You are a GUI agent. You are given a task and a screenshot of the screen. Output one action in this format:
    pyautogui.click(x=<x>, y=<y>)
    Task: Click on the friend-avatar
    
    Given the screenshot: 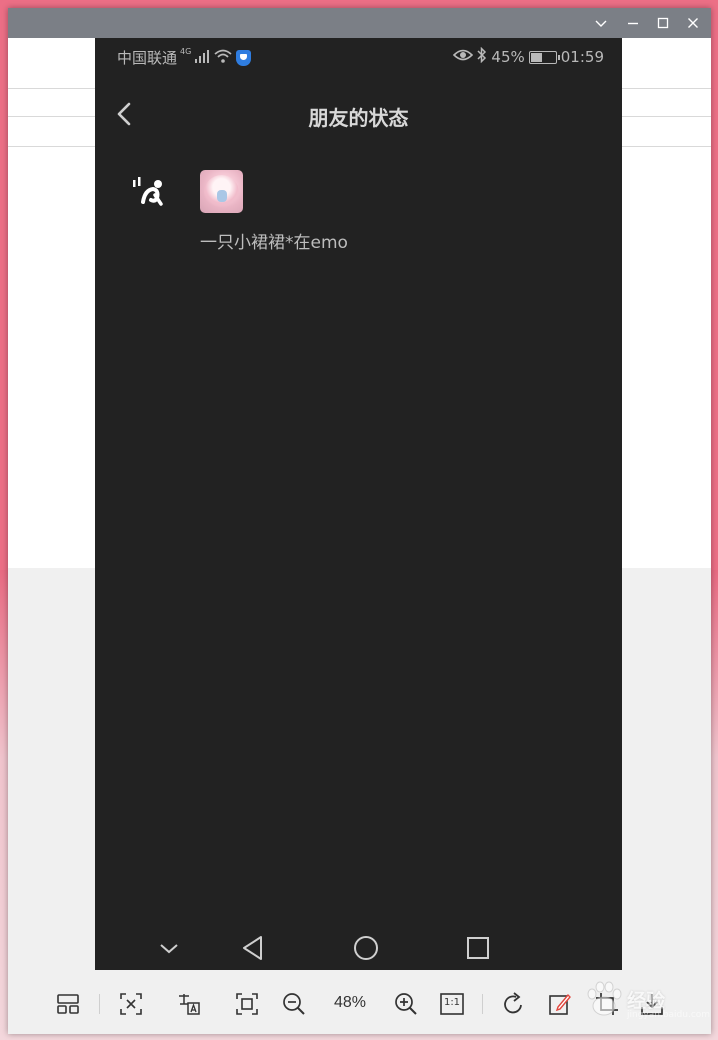 What is the action you would take?
    pyautogui.click(x=221, y=191)
    